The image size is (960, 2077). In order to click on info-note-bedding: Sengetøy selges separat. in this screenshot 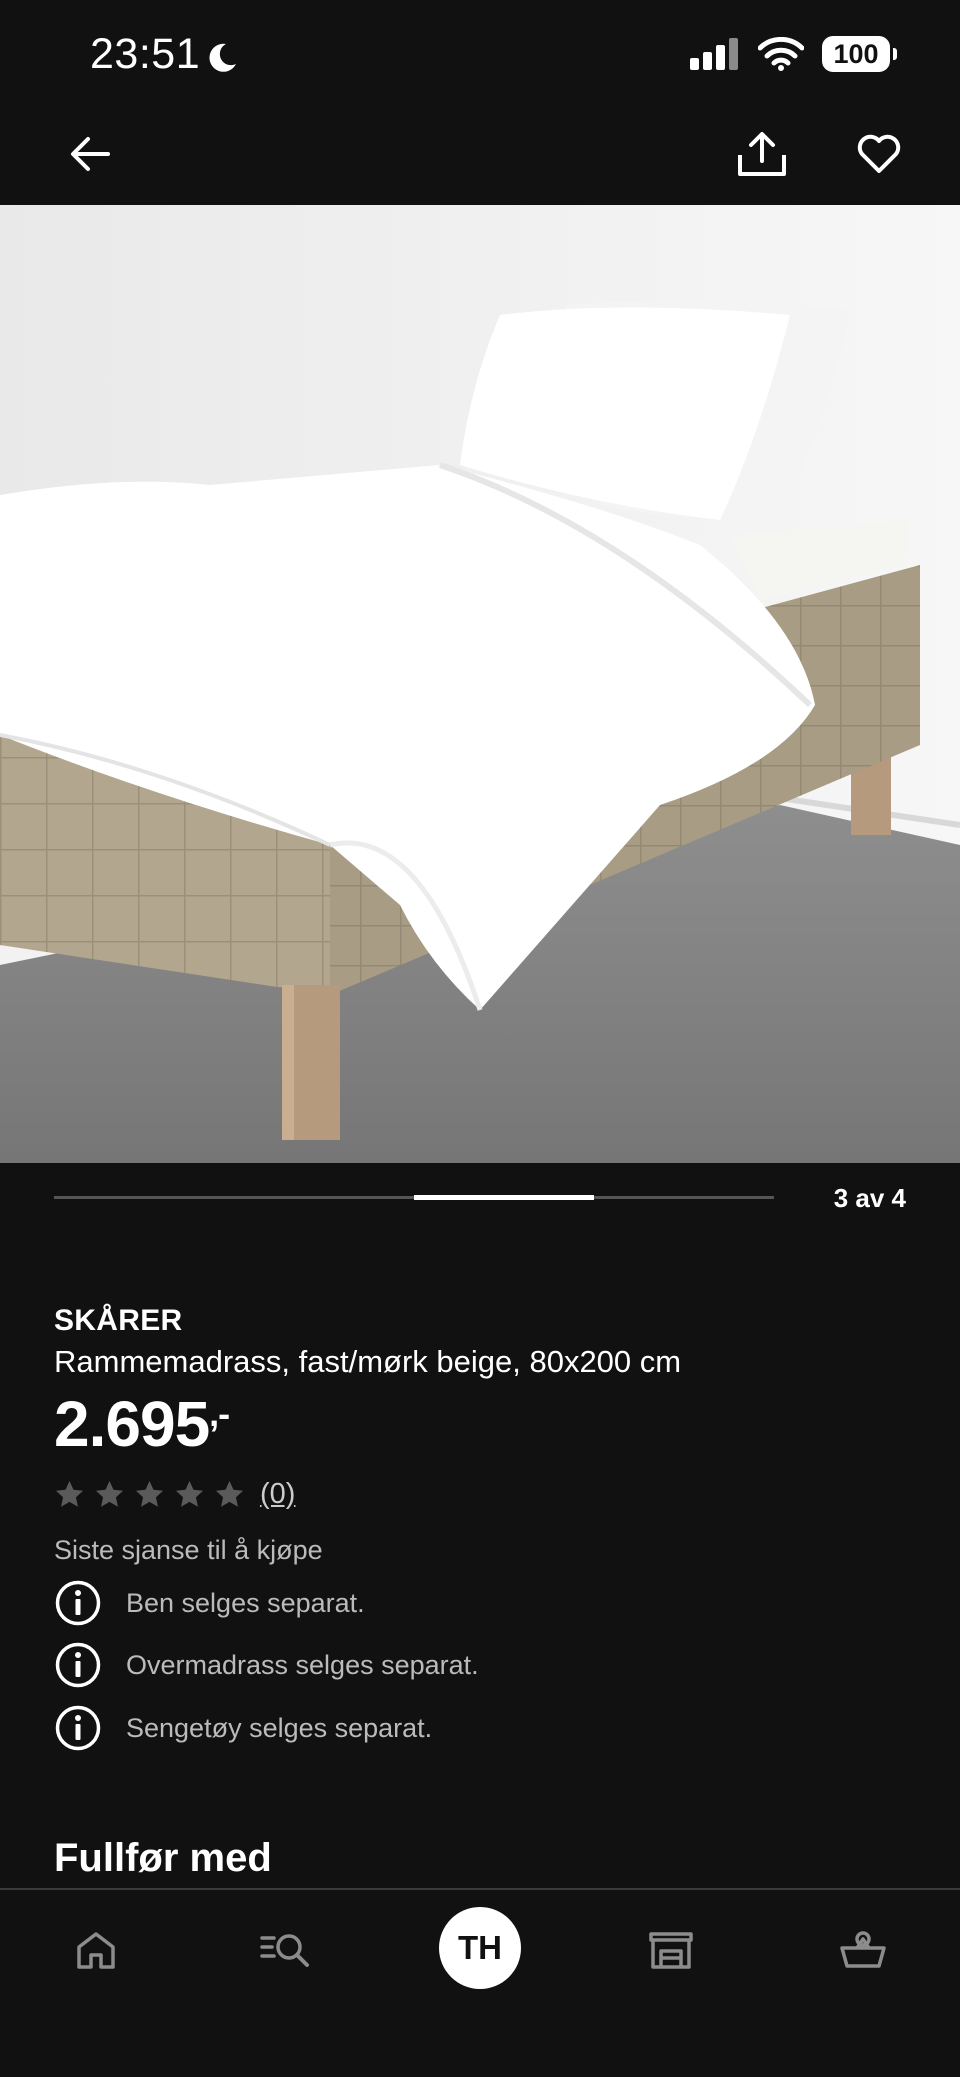, I will do `click(243, 1728)`.